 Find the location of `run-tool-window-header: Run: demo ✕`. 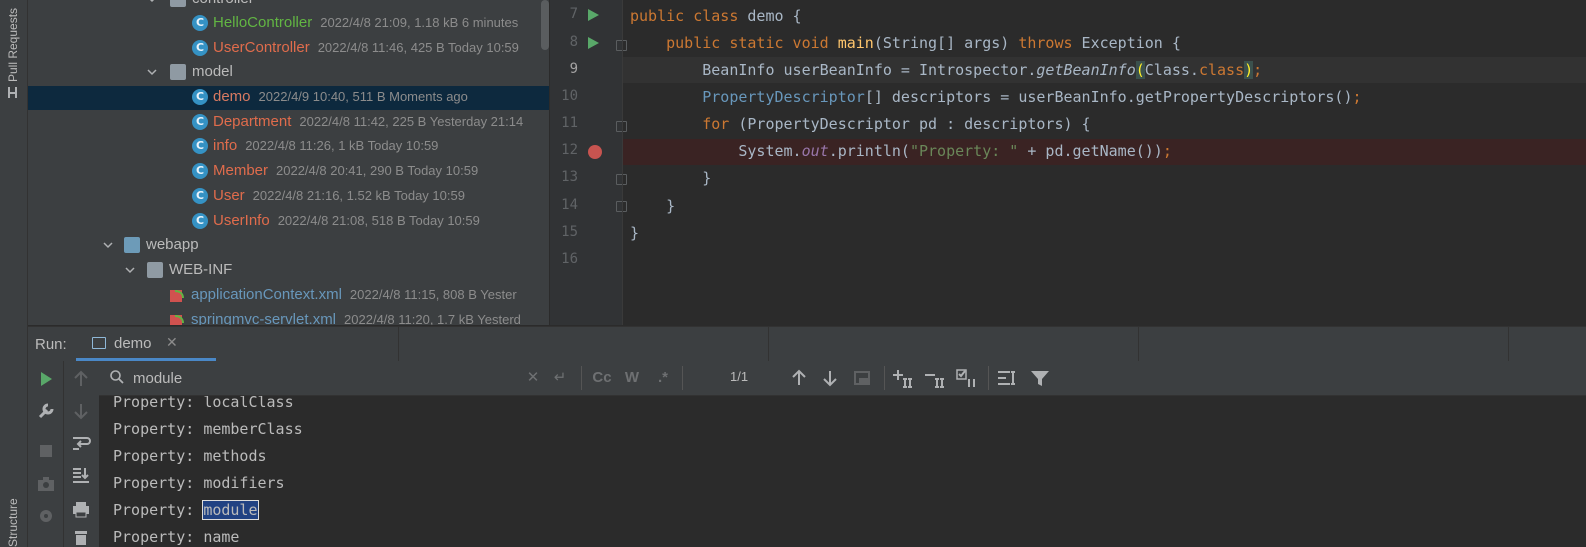

run-tool-window-header: Run: demo ✕ is located at coordinates (807, 344).